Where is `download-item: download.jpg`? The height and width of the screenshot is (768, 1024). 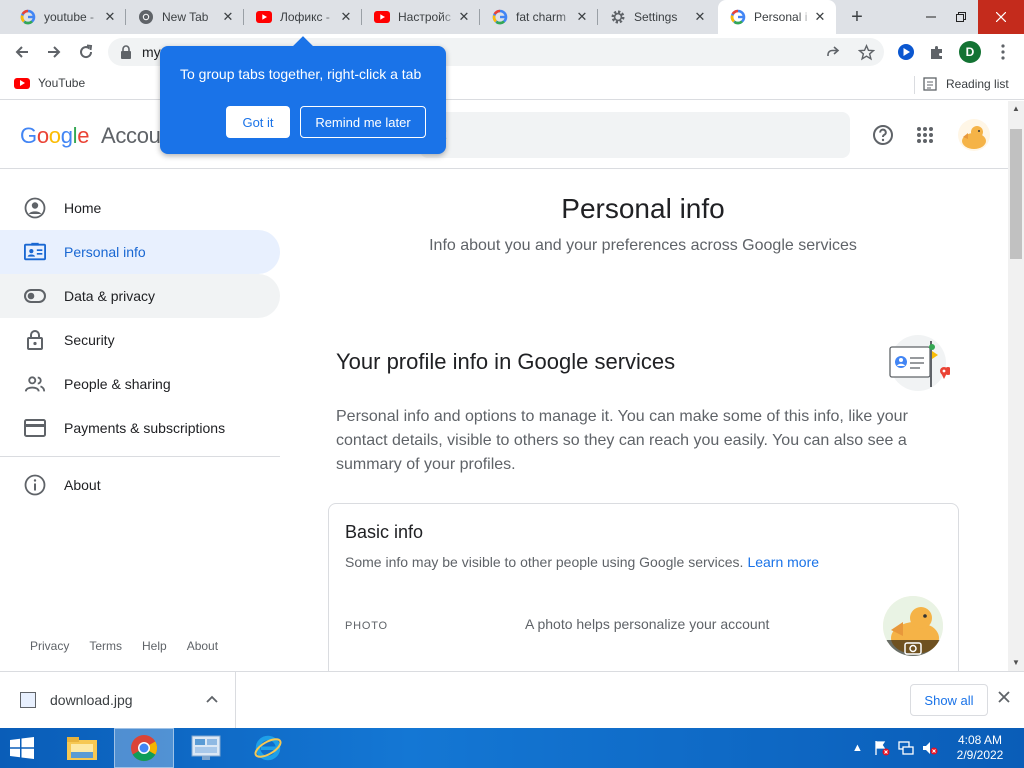
download-item: download.jpg is located at coordinates (118, 700).